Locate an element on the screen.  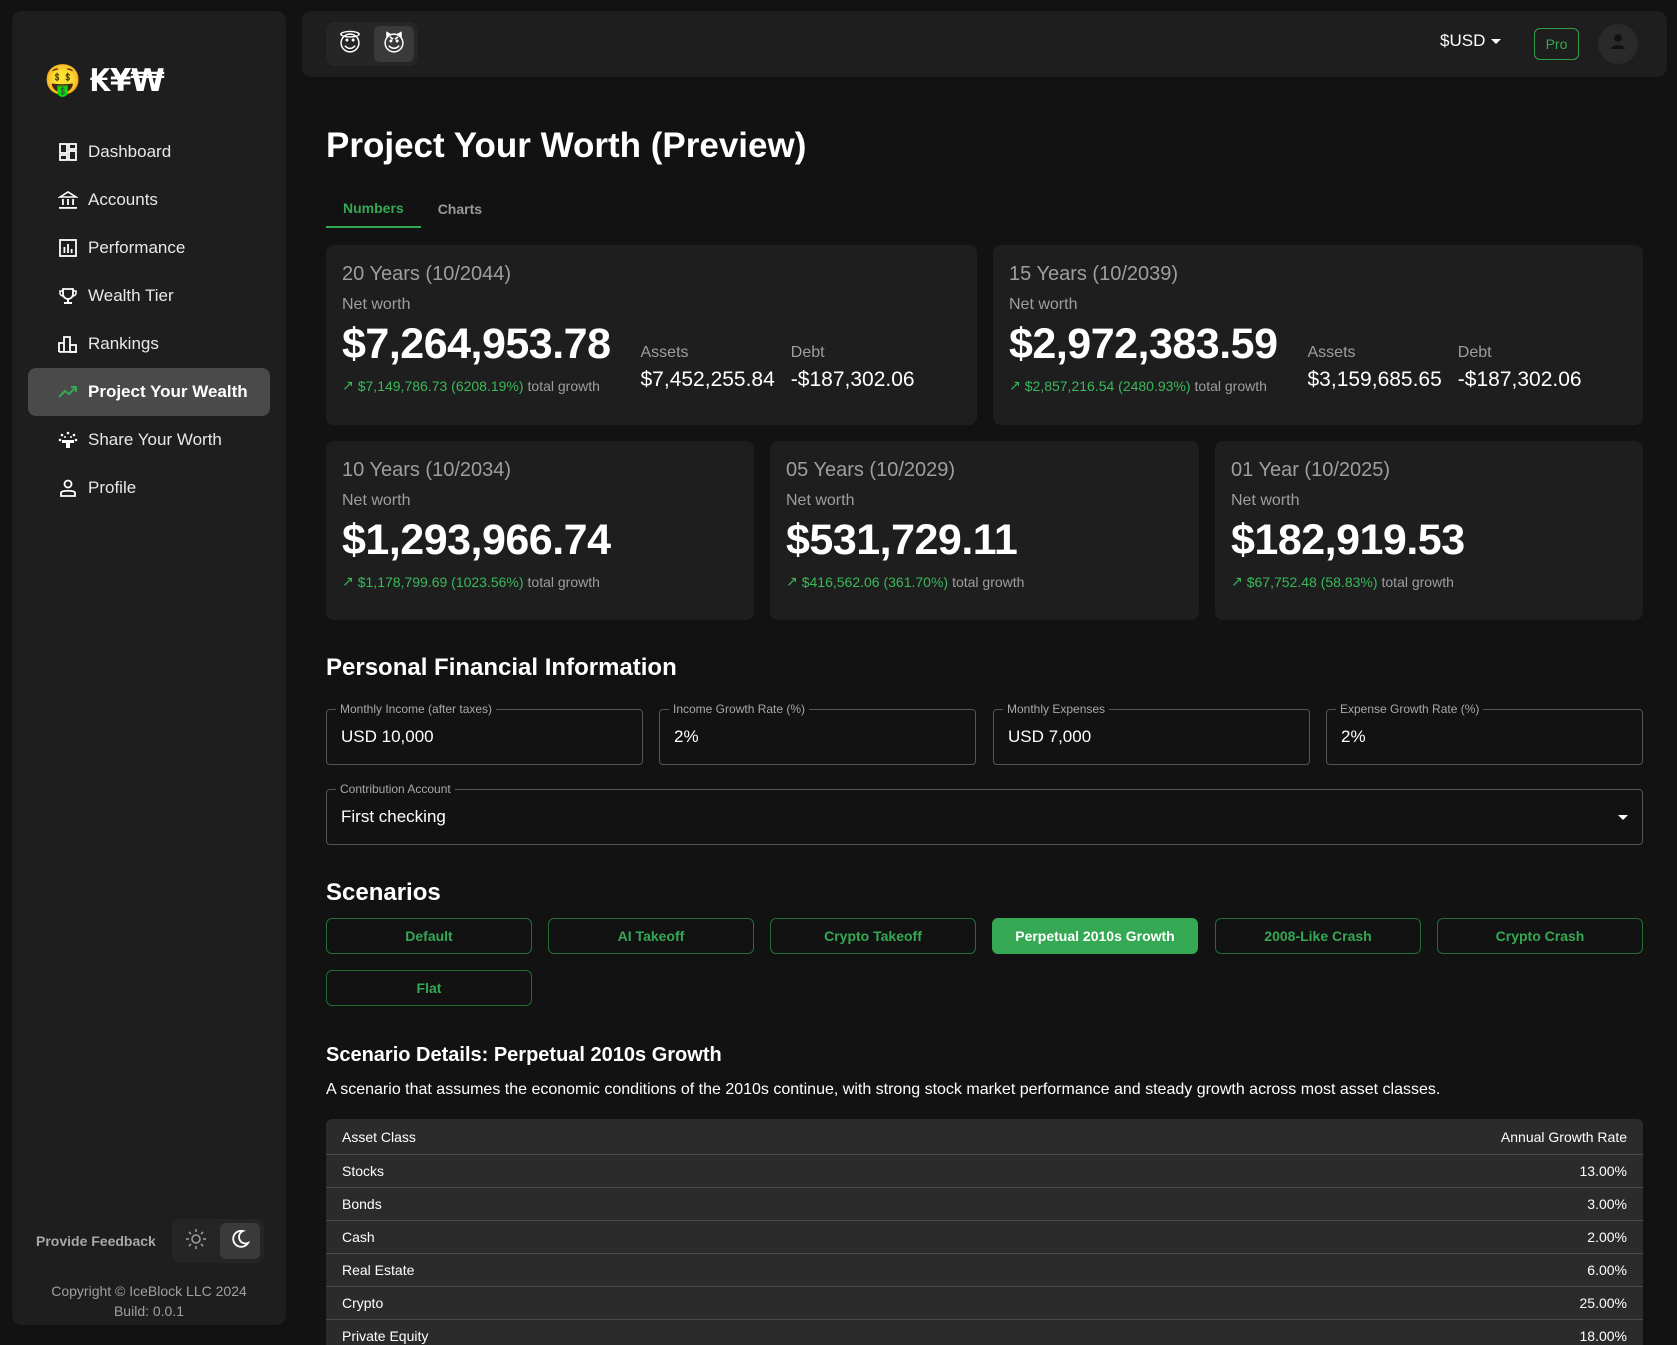
copyright-line: Copyright © IceBlock LLC 2024 is located at coordinates (149, 1291).